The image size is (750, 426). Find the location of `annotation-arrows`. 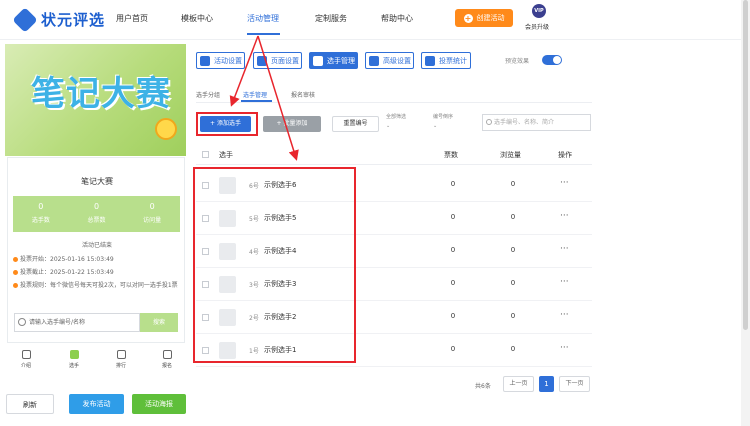

annotation-arrows is located at coordinates (264, 98).